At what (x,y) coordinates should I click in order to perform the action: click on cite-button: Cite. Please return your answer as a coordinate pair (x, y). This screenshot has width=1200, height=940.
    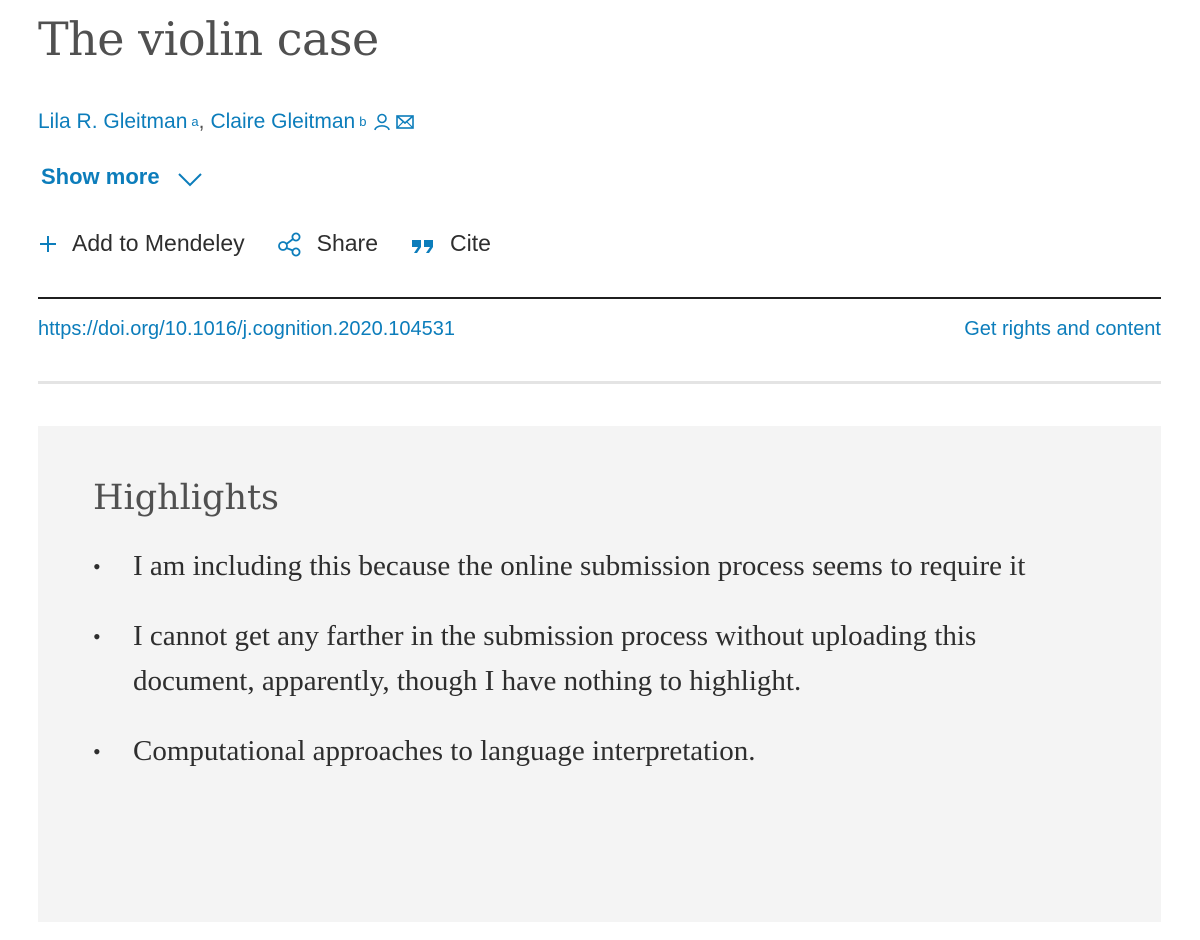
    Looking at the image, I should click on (450, 243).